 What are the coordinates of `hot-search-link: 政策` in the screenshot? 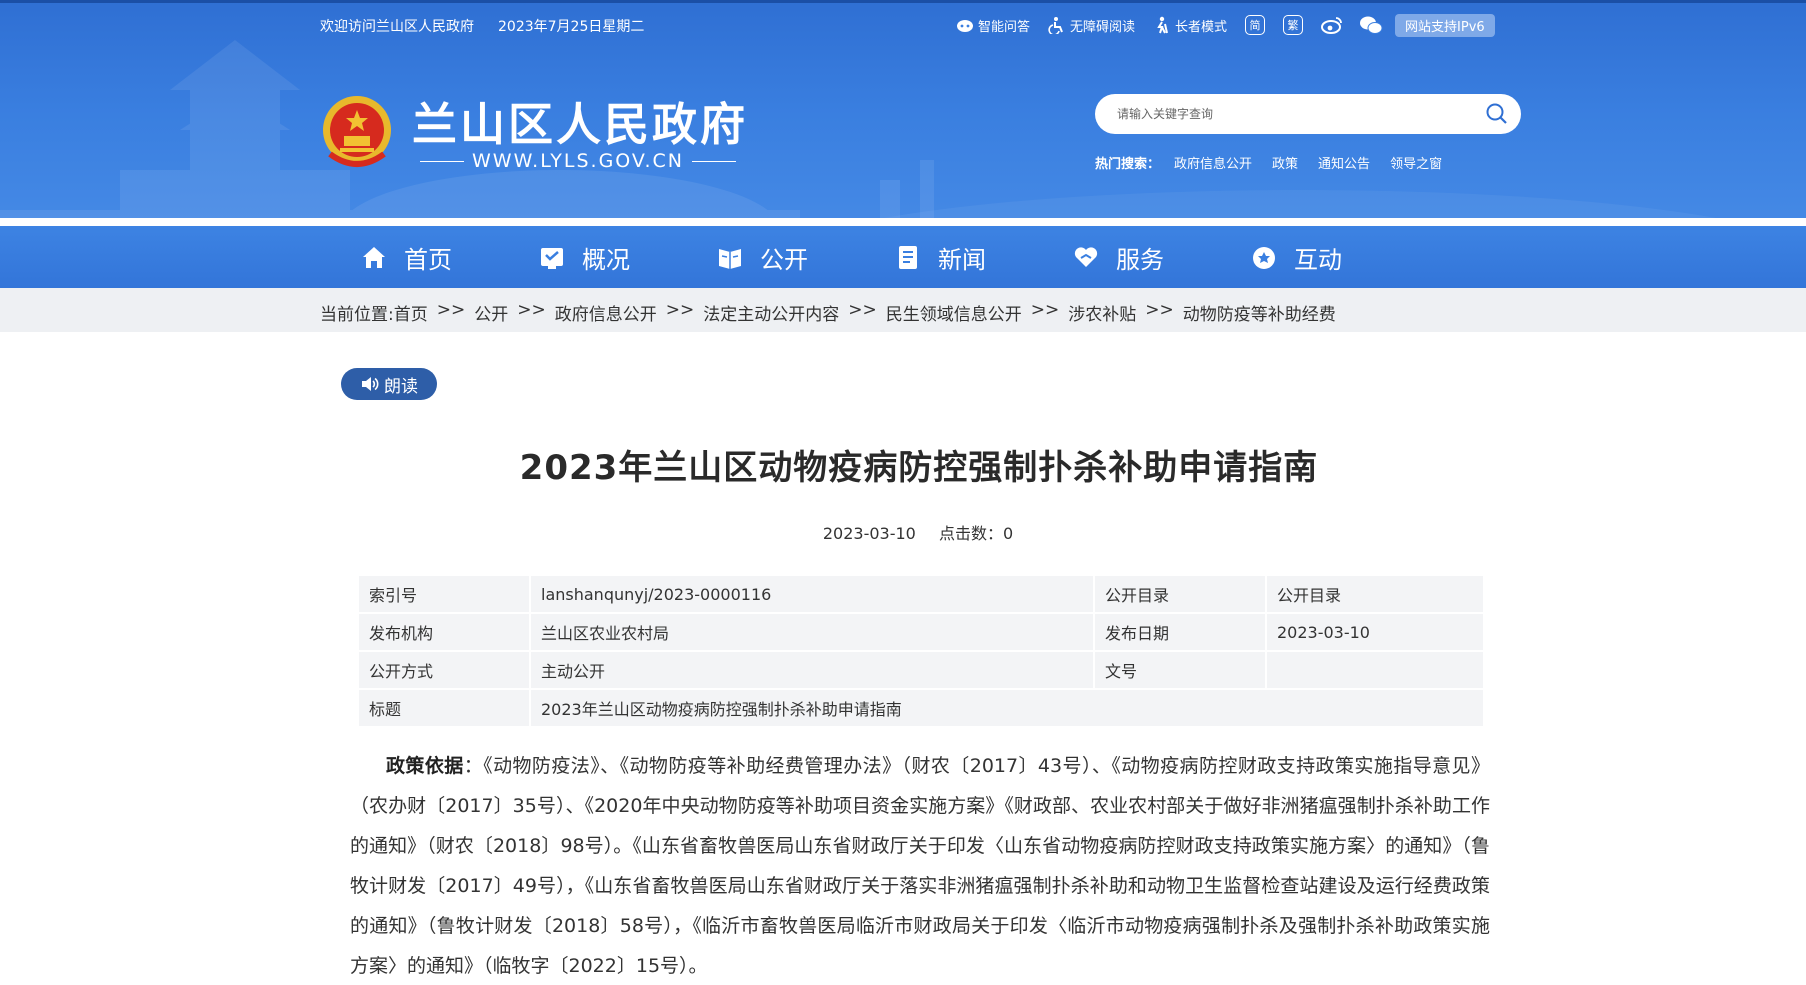 It's located at (1285, 162).